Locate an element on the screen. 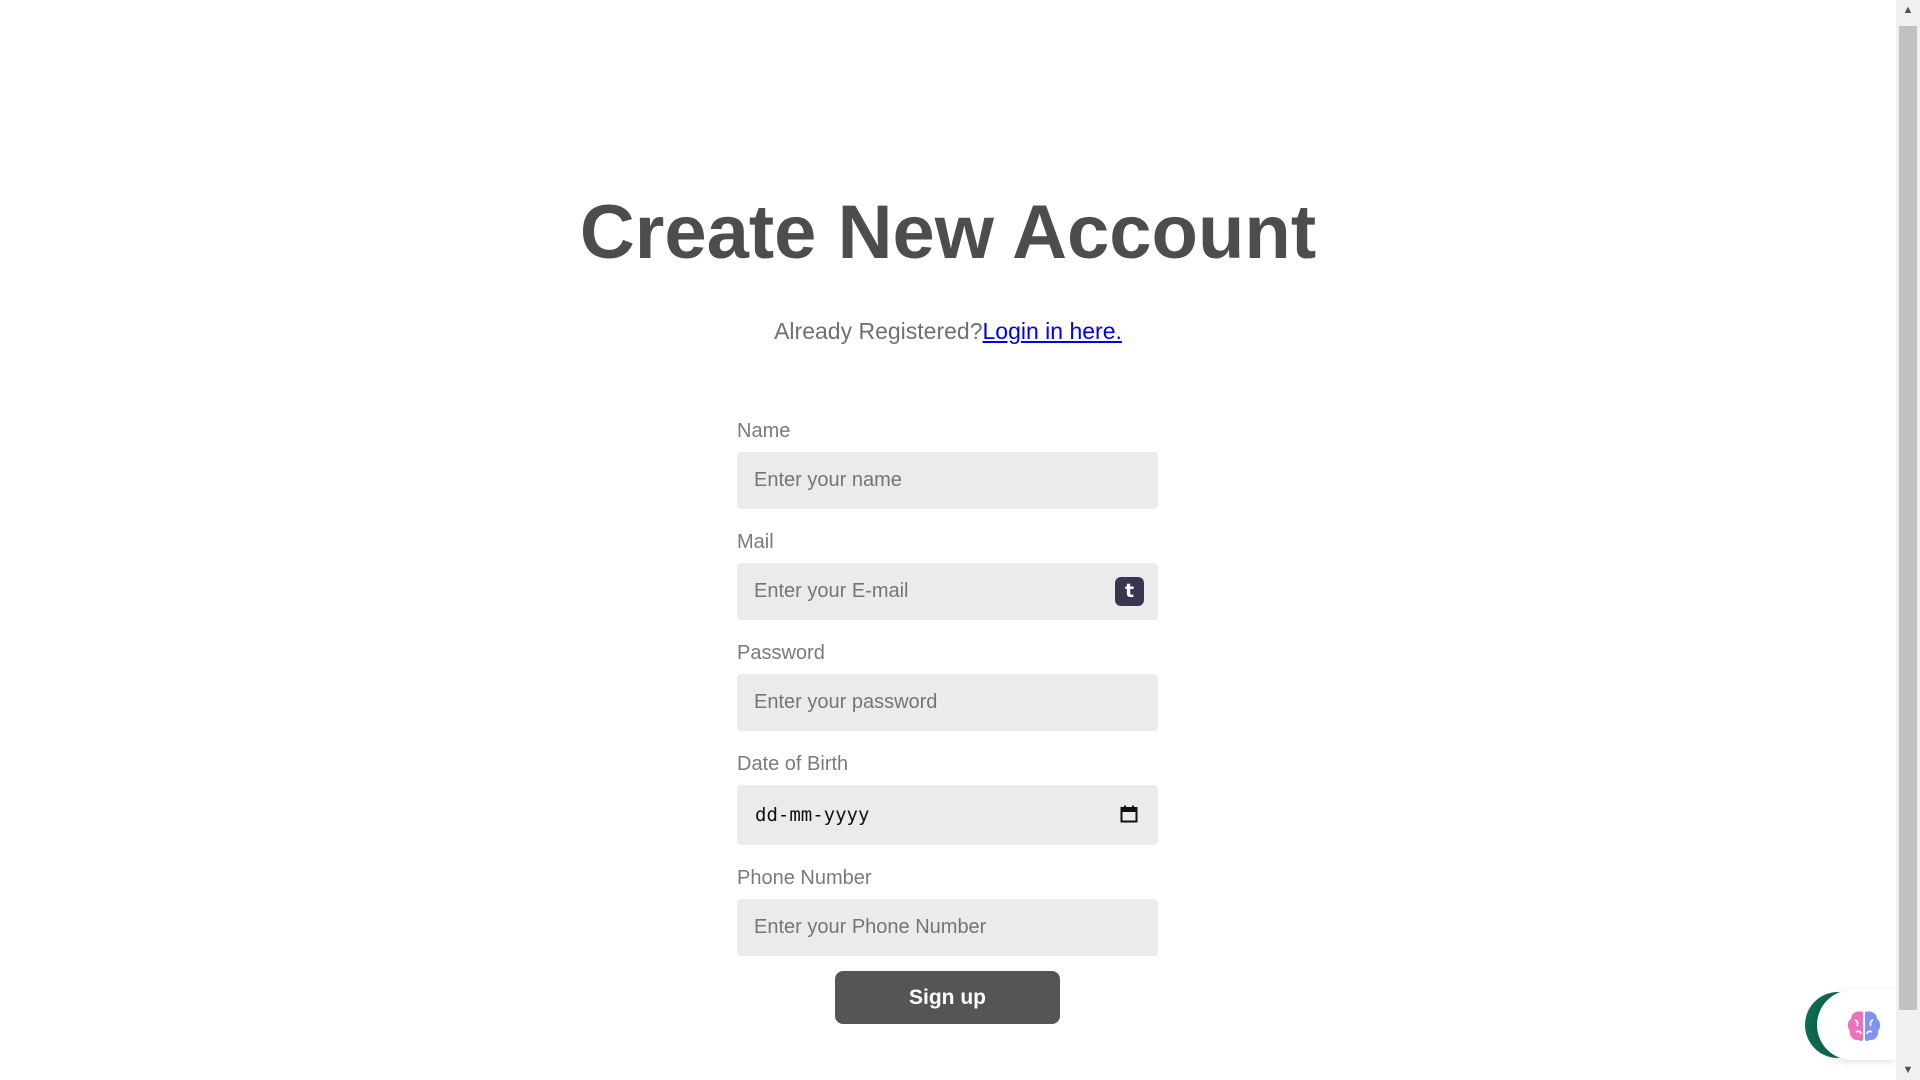  phone-input is located at coordinates (947, 927).